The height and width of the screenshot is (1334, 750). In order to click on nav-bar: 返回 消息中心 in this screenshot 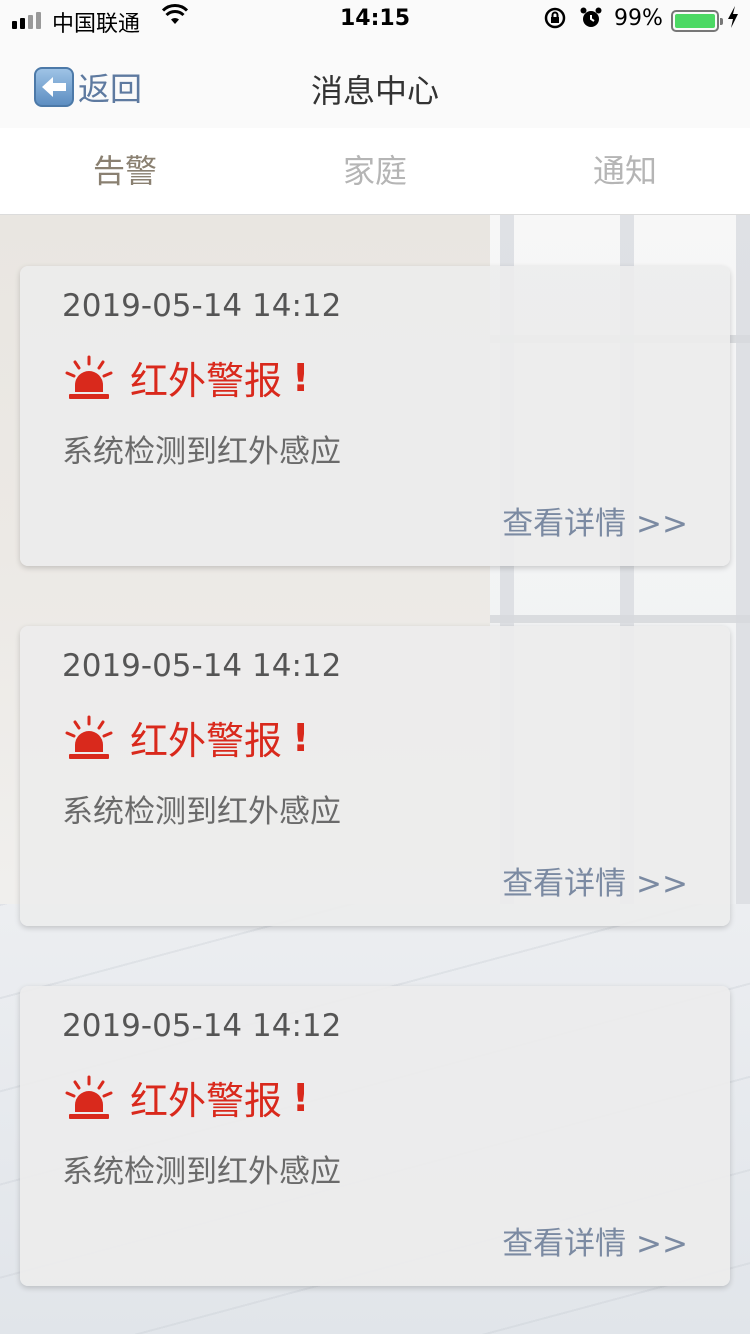, I will do `click(375, 84)`.